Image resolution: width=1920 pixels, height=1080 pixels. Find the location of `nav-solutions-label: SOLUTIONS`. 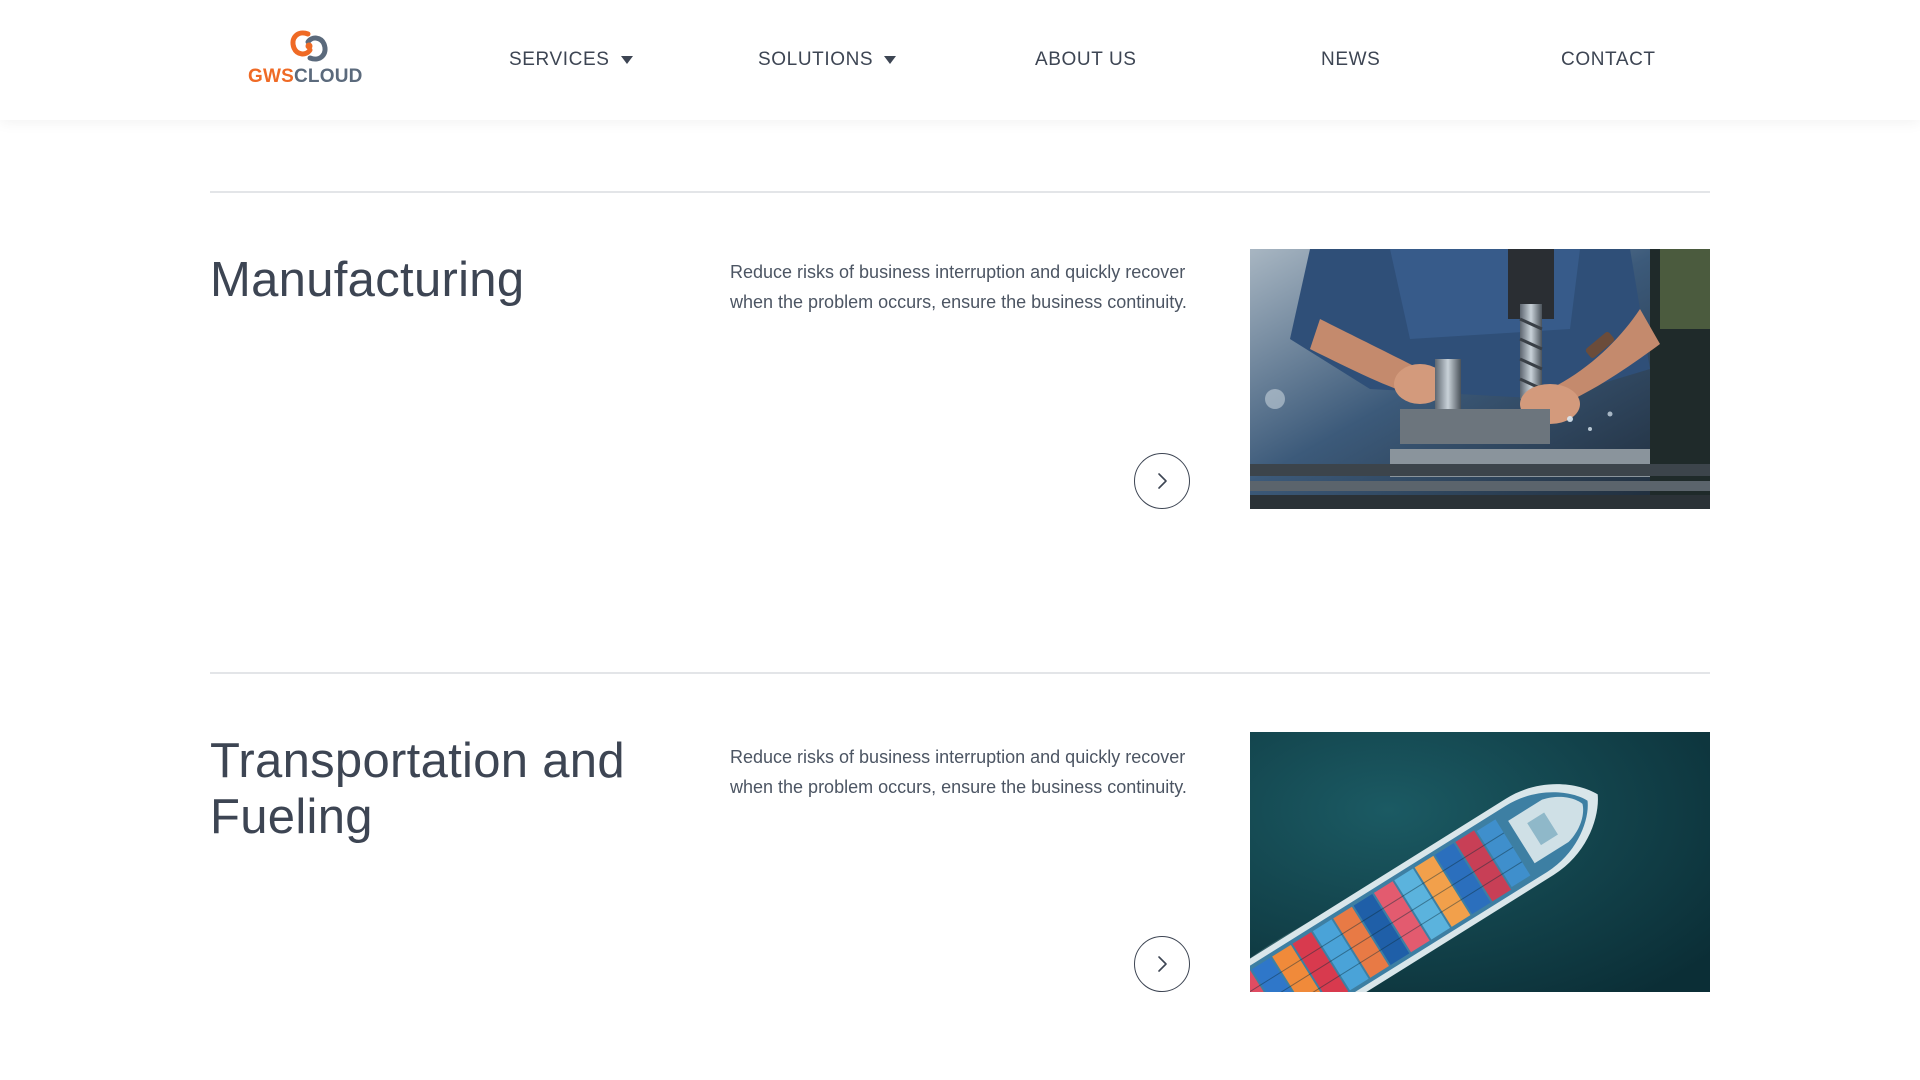

nav-solutions-label: SOLUTIONS is located at coordinates (816, 59).